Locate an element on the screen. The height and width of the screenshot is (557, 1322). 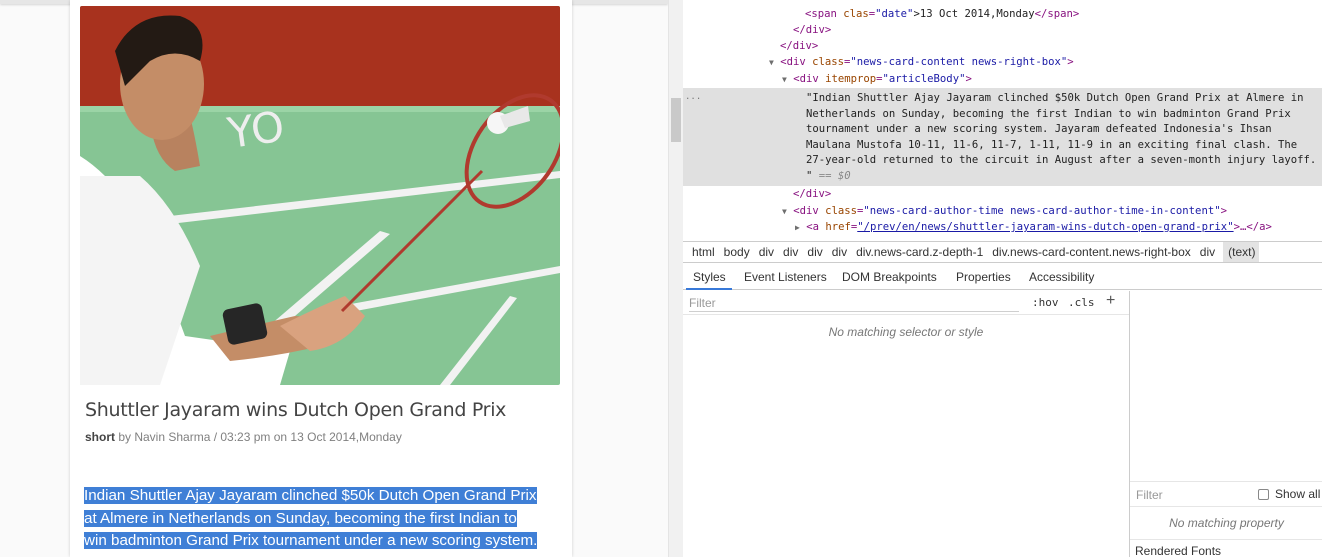
class-toggle: .cls is located at coordinates (1081, 302).